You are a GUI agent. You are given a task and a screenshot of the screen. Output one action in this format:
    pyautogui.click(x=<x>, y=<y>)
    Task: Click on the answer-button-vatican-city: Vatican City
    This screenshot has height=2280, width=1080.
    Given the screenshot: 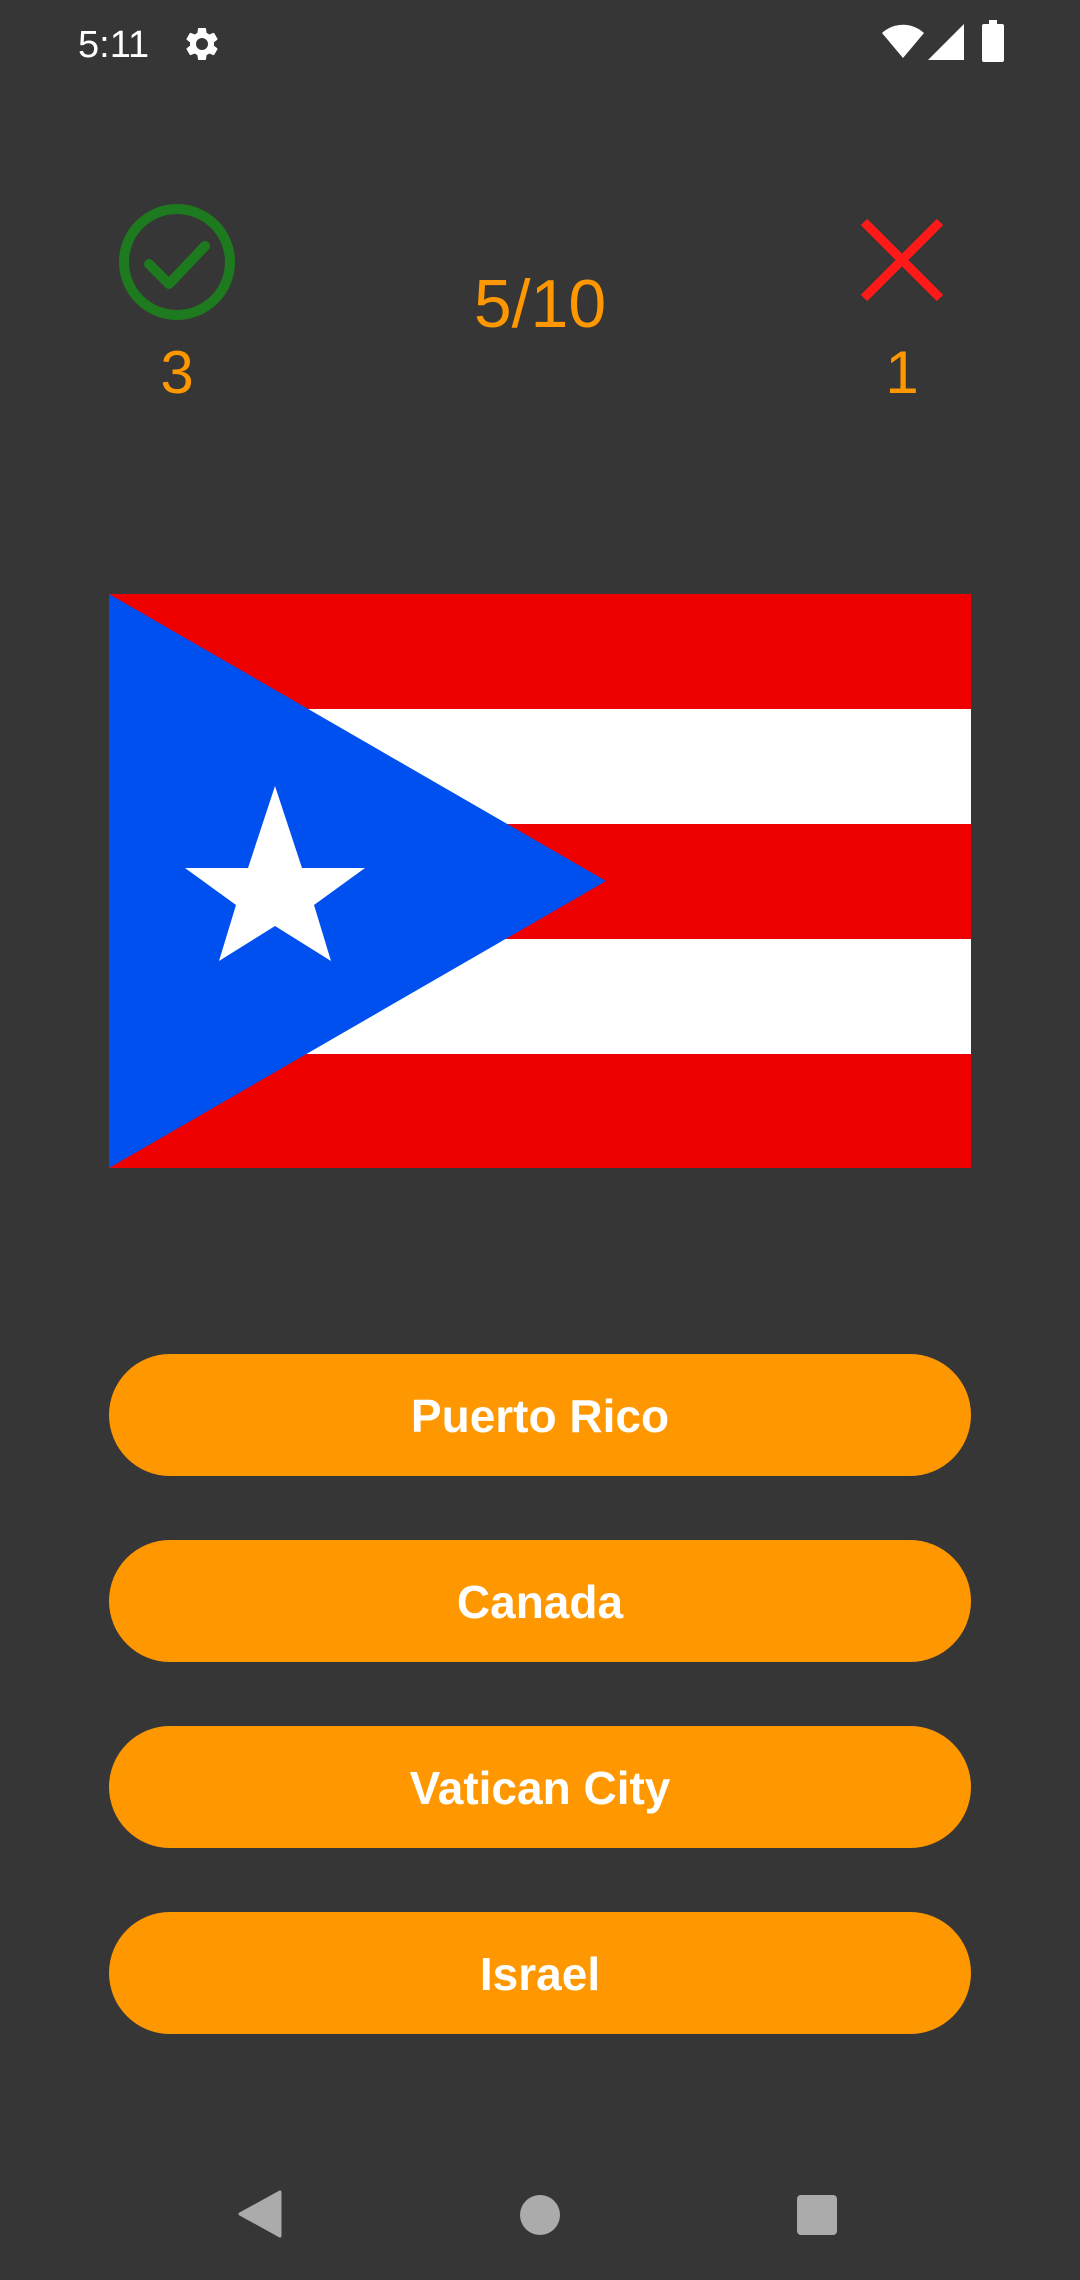 What is the action you would take?
    pyautogui.click(x=540, y=1787)
    